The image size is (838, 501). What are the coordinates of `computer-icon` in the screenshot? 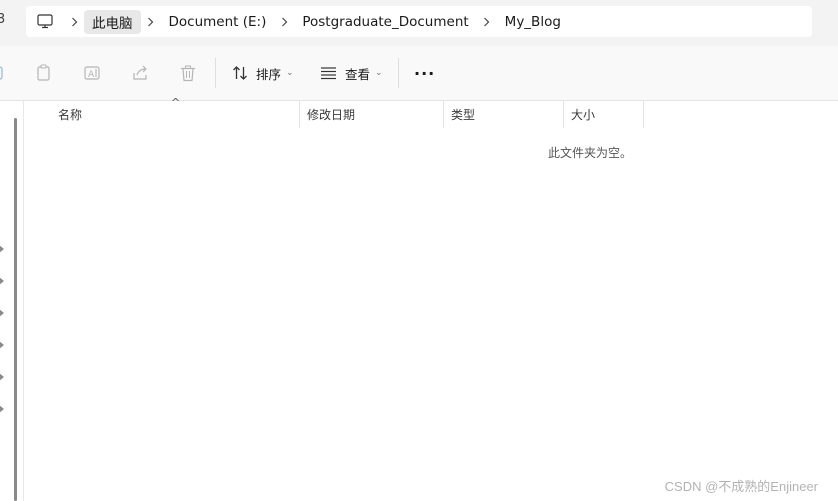 It's located at (45, 21).